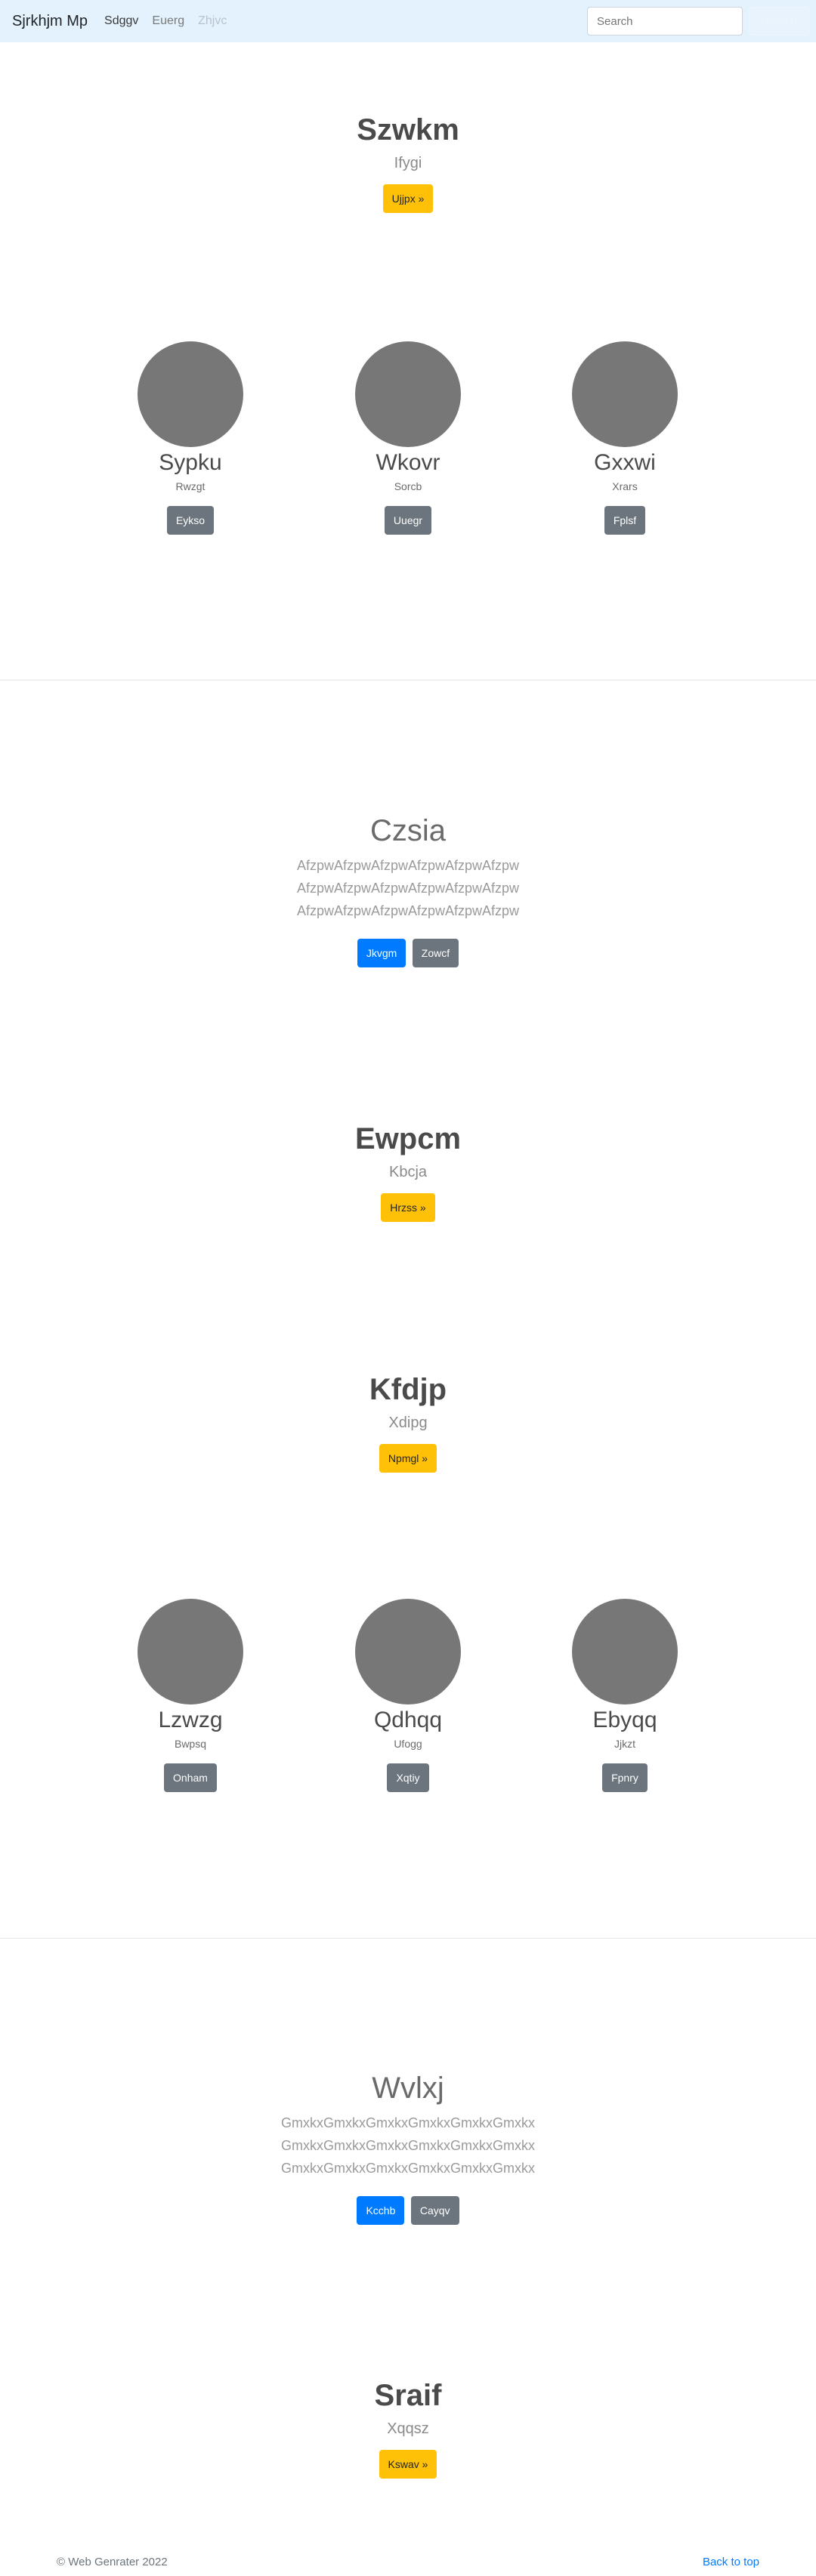 This screenshot has width=816, height=2576. I want to click on feature-button: Eykso, so click(190, 520).